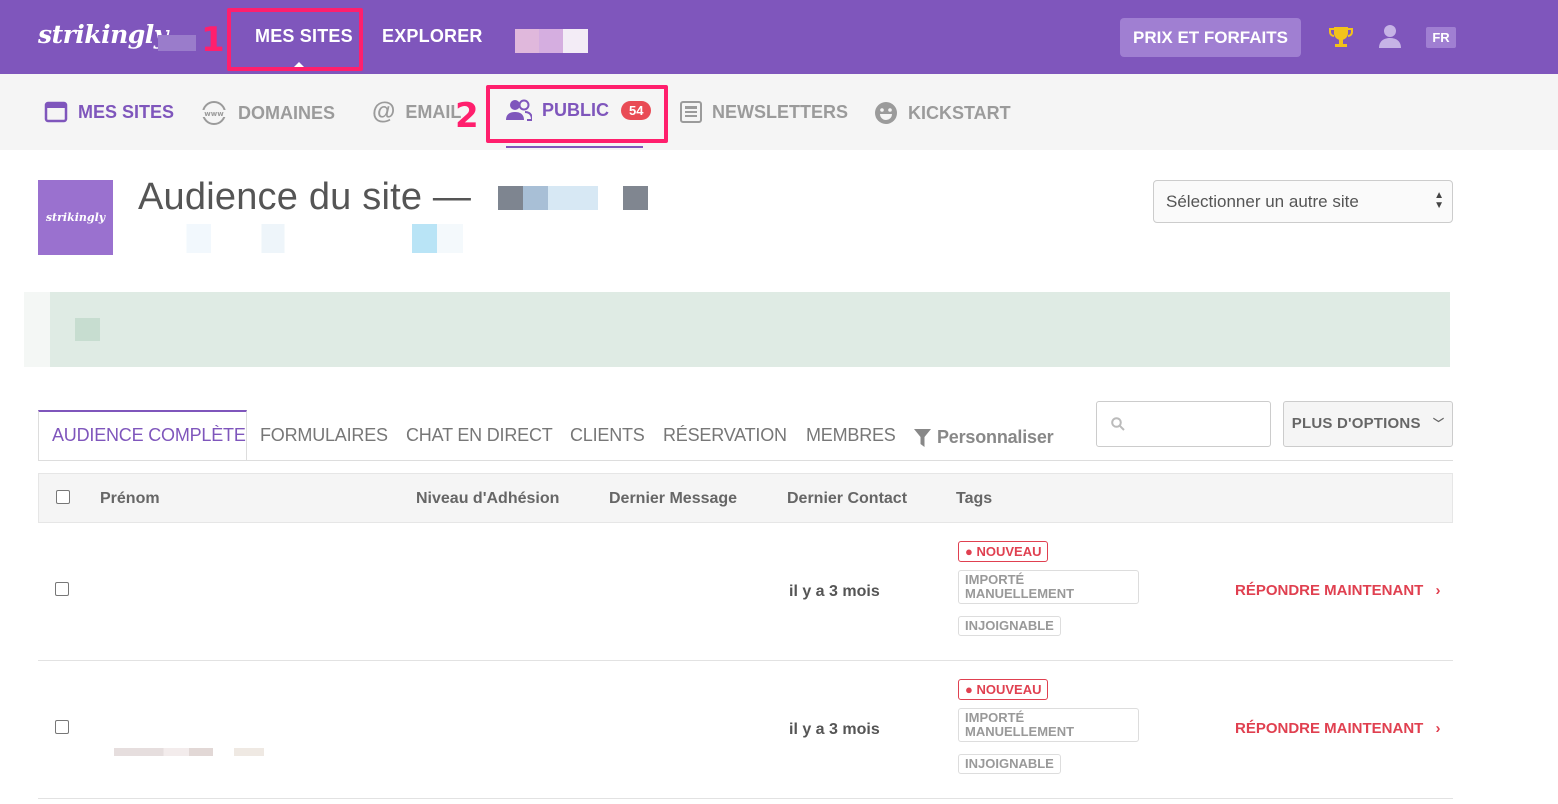  I want to click on top-link-explore: EXPLORER, so click(432, 36).